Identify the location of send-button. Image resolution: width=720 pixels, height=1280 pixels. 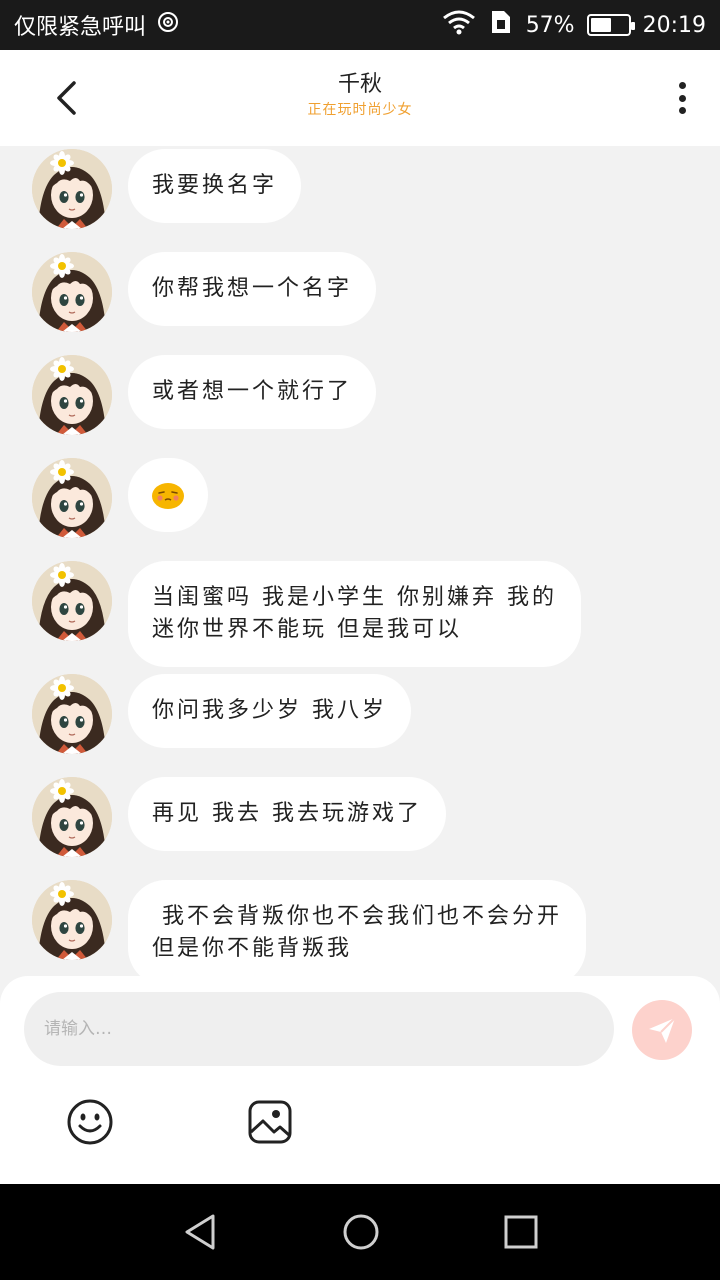
(662, 1030).